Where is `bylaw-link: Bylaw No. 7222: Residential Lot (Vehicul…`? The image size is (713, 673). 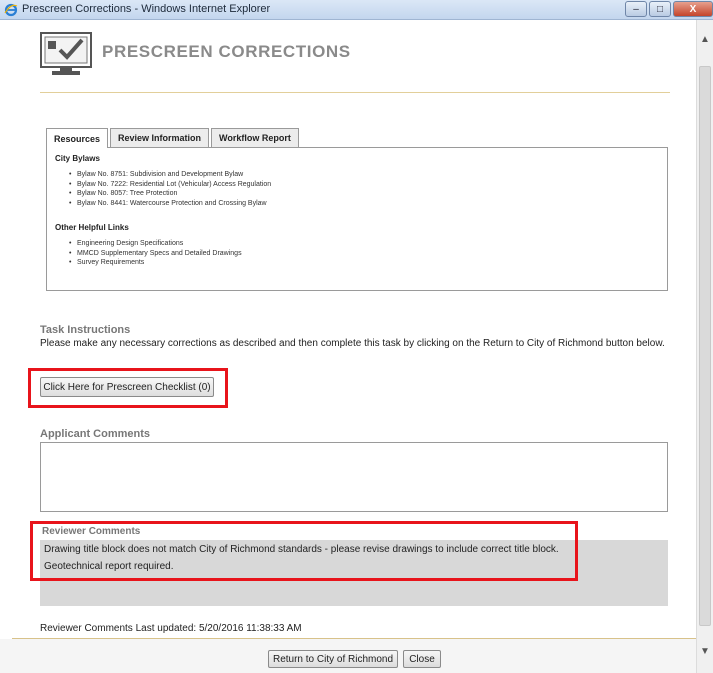
bylaw-link: Bylaw No. 7222: Residential Lot (Vehicul… is located at coordinates (364, 185).